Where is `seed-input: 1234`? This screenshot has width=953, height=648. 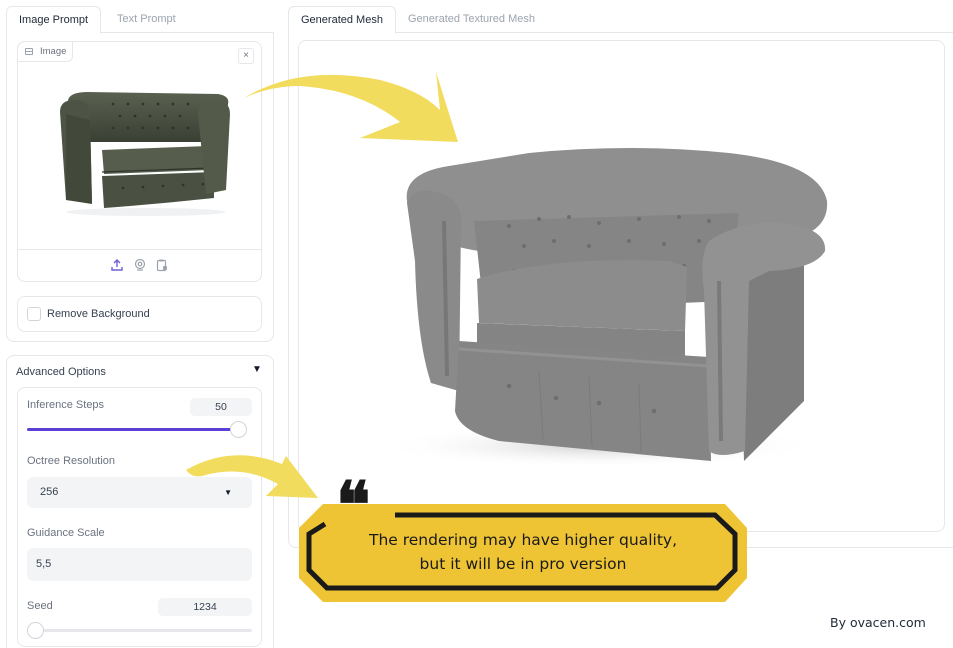 seed-input: 1234 is located at coordinates (205, 607).